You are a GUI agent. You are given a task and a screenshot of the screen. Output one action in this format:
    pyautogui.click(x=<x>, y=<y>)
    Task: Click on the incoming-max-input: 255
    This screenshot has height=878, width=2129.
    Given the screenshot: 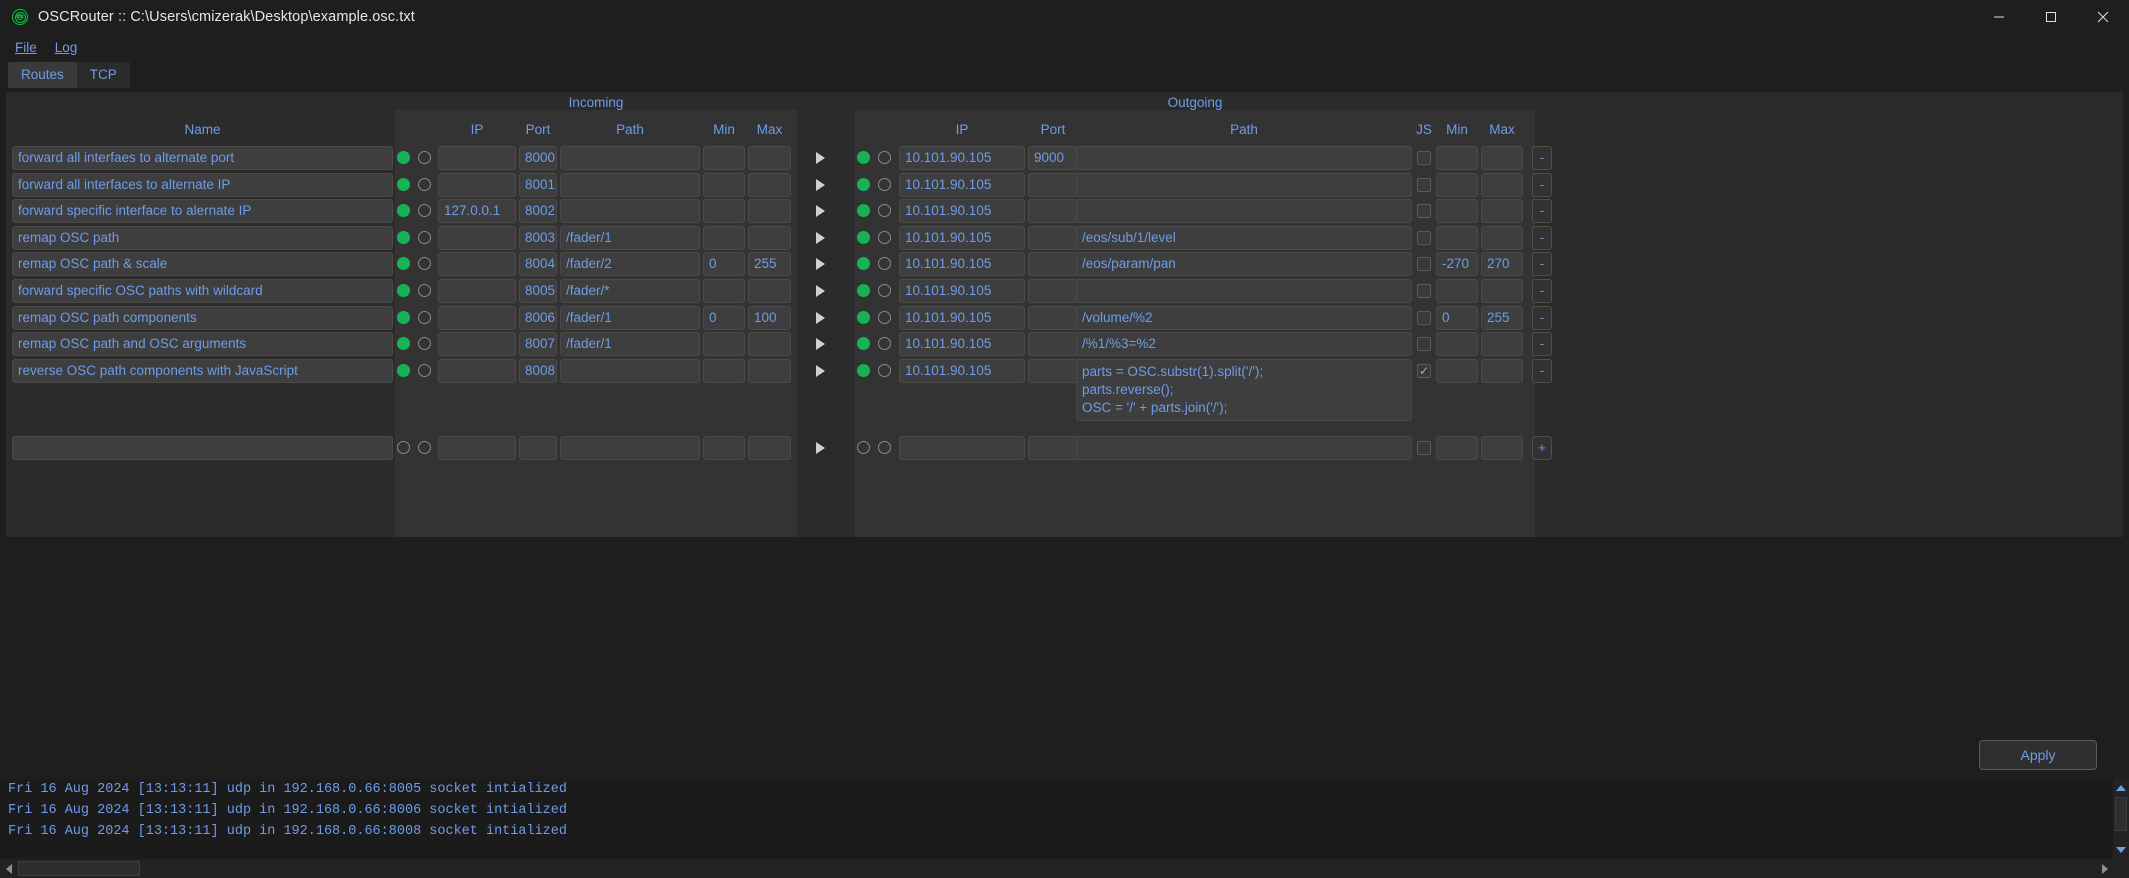 What is the action you would take?
    pyautogui.click(x=769, y=264)
    